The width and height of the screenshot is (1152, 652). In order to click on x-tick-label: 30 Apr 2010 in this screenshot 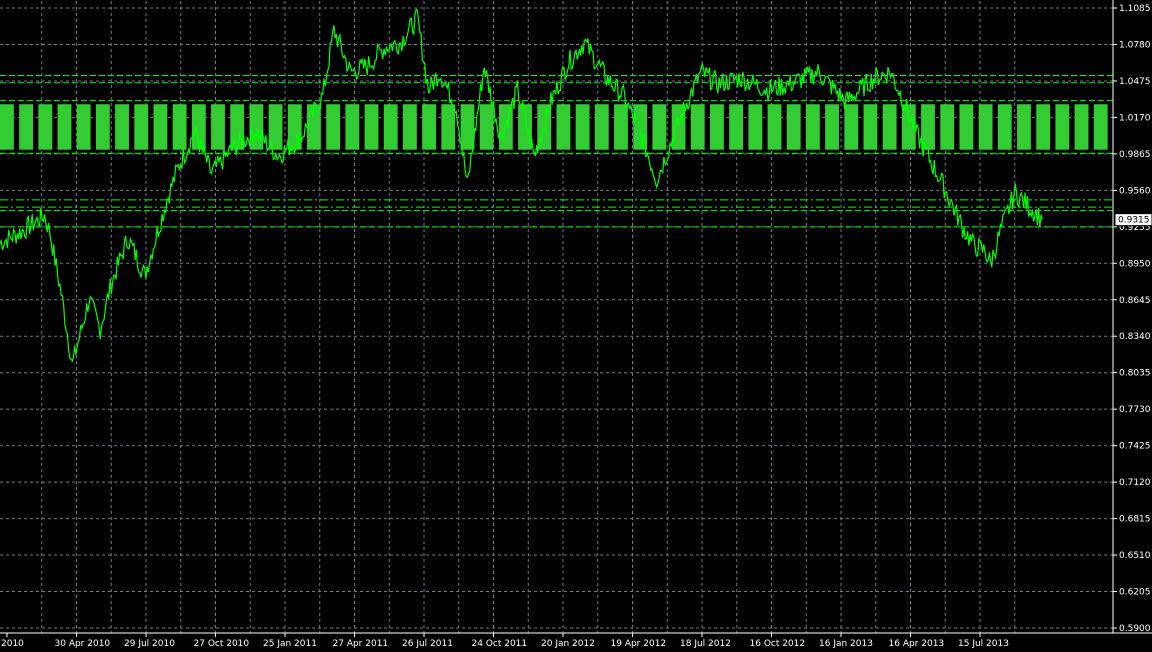, I will do `click(83, 643)`.